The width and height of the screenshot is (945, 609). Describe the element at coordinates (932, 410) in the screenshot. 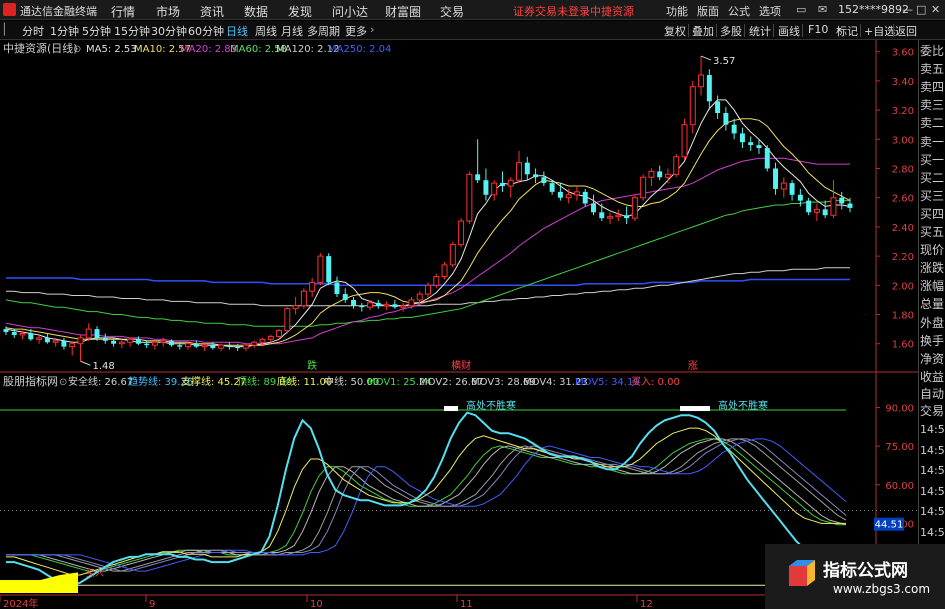

I see `auto-trade-label: 交易` at that location.